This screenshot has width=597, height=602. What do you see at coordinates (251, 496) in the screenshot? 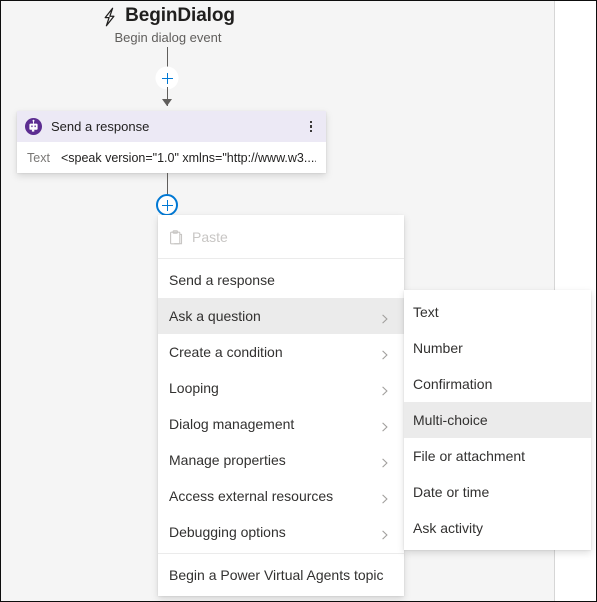
I see `menu-item-label: Access external resources` at bounding box center [251, 496].